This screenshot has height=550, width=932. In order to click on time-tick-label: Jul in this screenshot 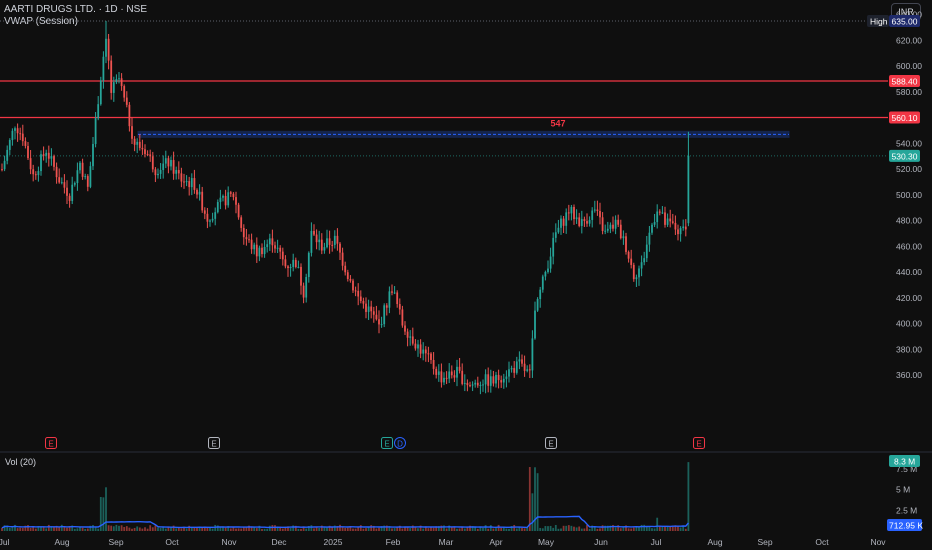, I will do `click(5, 542)`.